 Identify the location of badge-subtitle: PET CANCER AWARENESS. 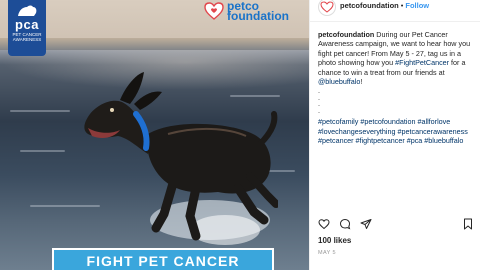
(27, 37).